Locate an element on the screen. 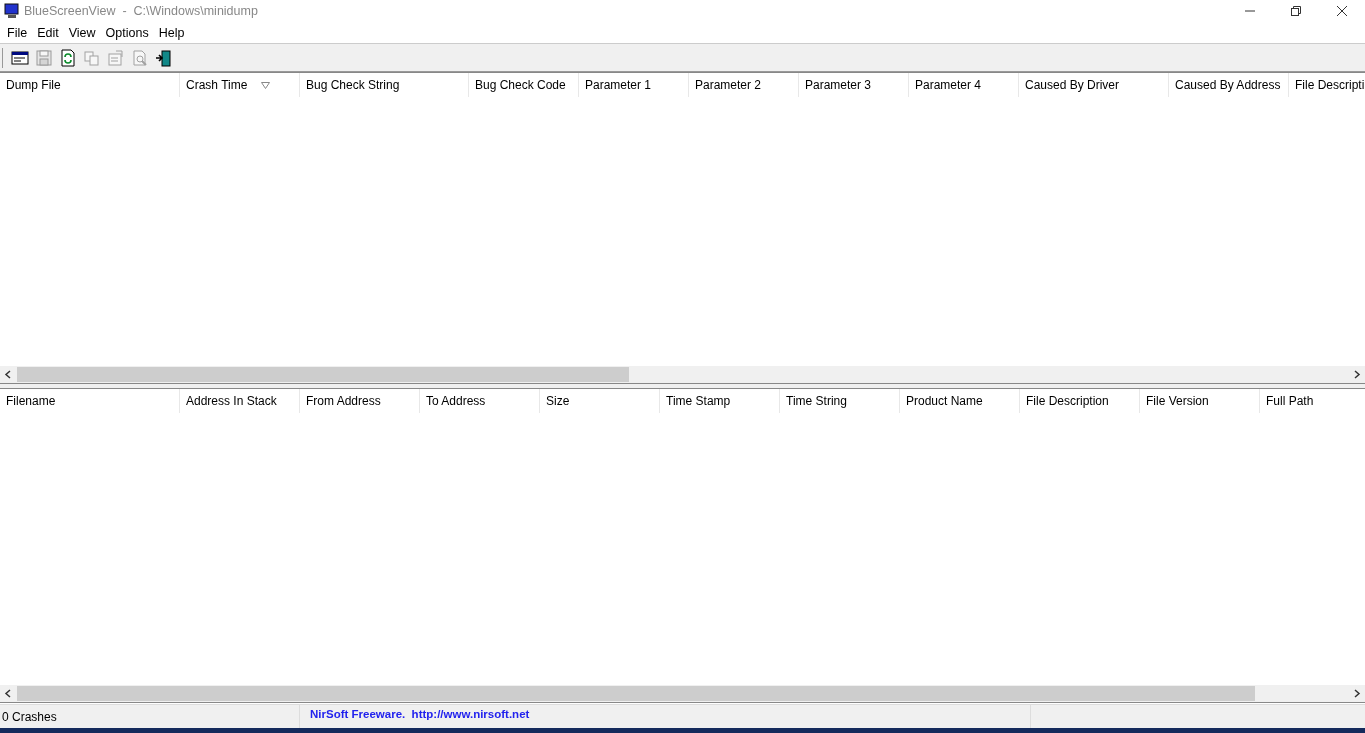 The width and height of the screenshot is (1365, 733). column-header: Time String is located at coordinates (840, 401).